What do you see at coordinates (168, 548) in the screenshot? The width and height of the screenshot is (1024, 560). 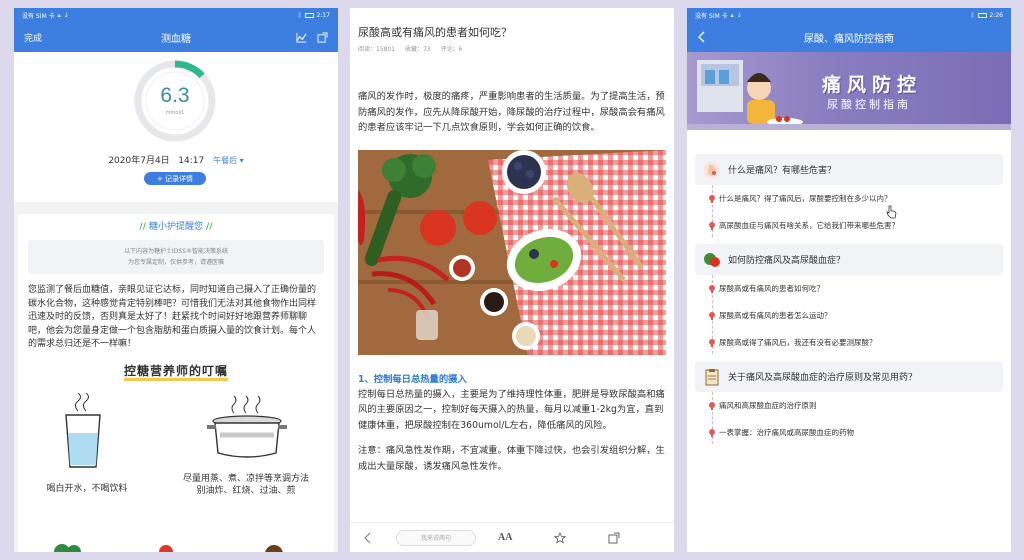 I see `food-illustrations-icon` at bounding box center [168, 548].